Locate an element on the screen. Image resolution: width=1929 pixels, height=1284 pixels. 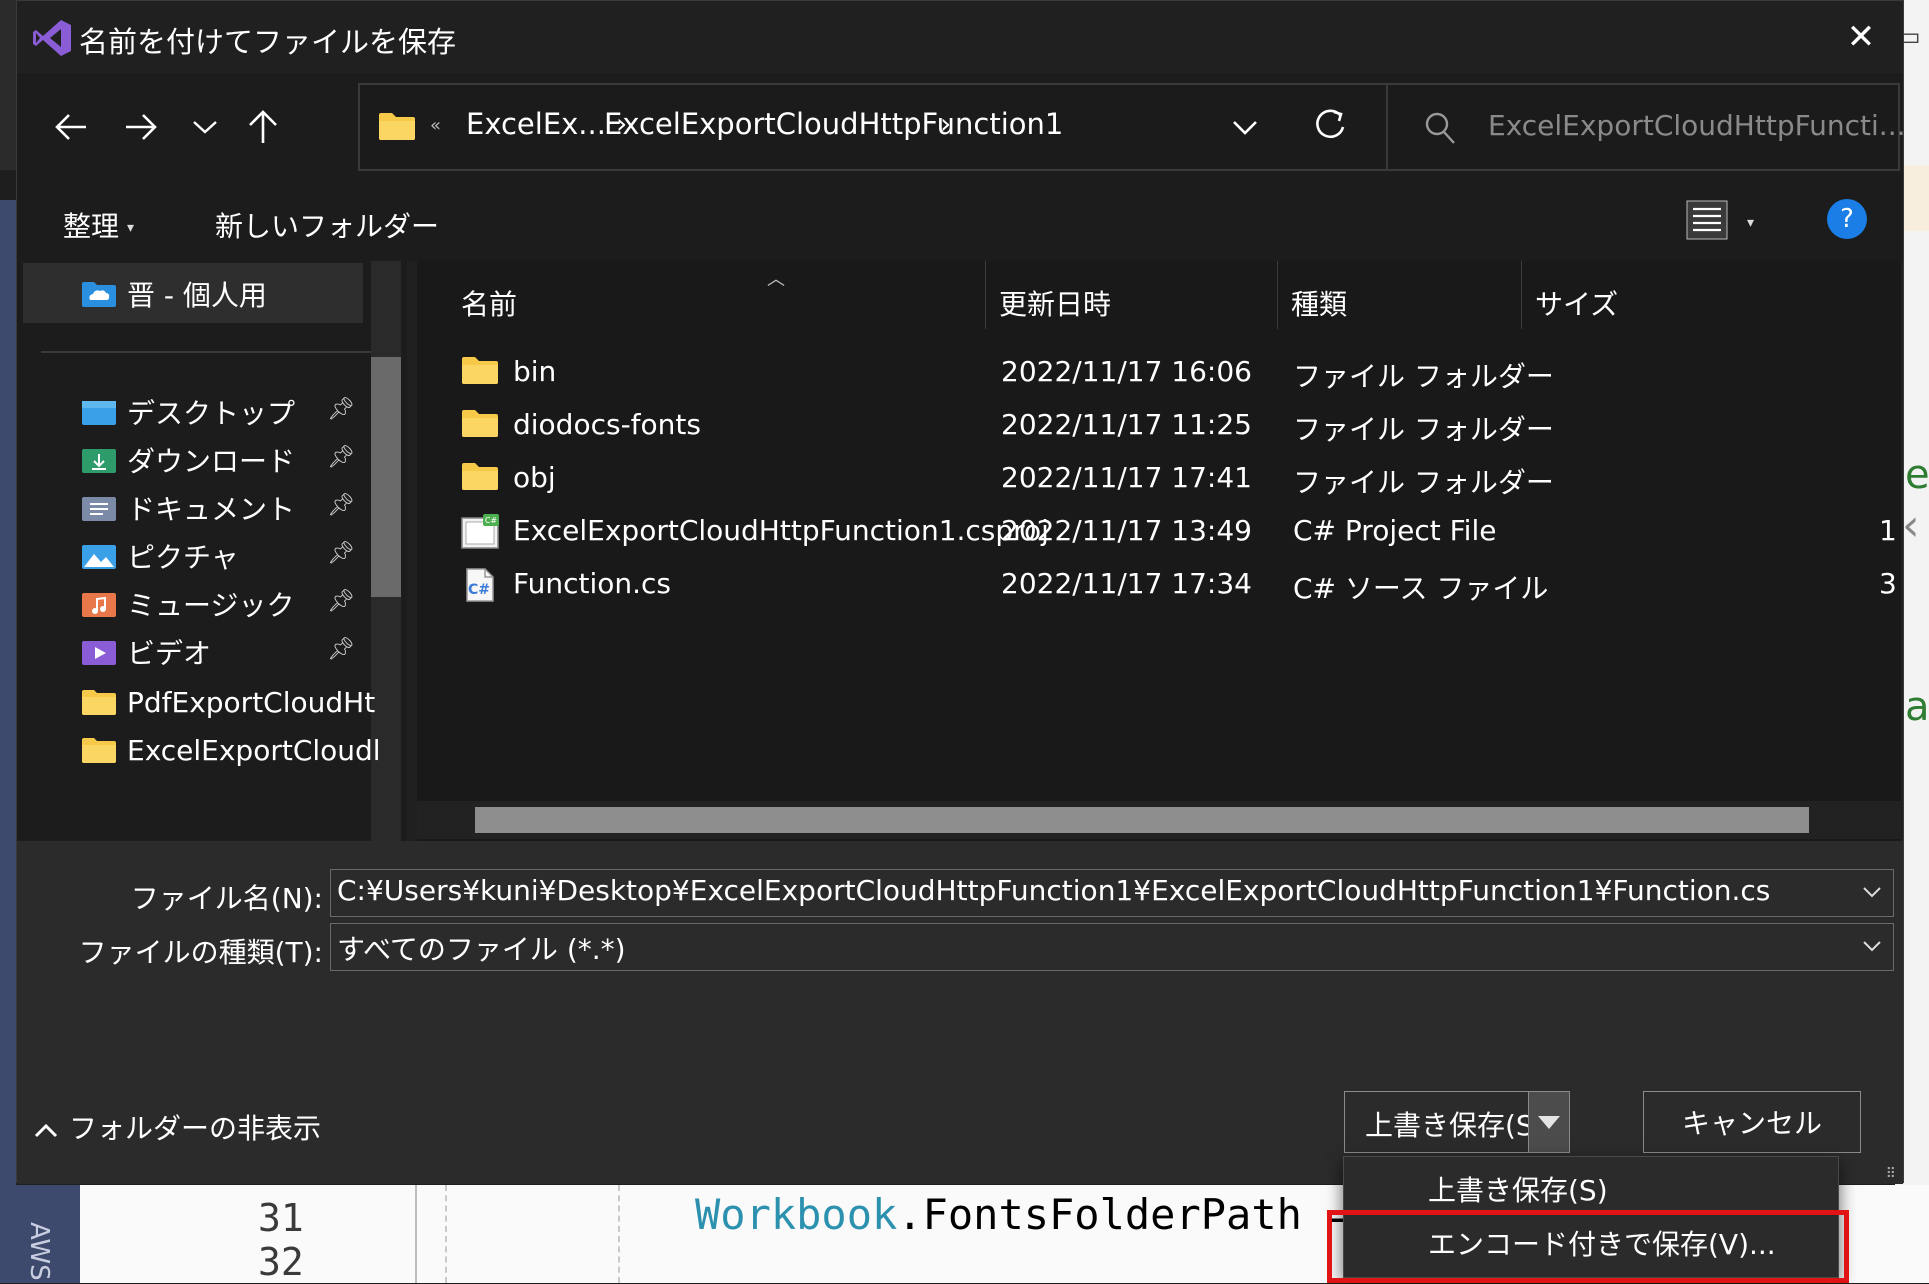
back-button is located at coordinates (71, 127).